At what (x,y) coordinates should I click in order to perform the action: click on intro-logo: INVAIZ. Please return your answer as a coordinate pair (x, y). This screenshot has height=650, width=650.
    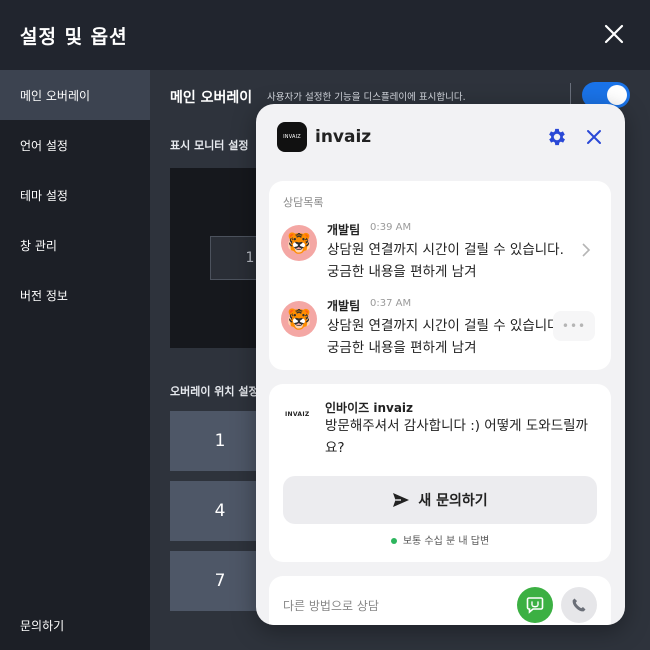
    Looking at the image, I should click on (297, 414).